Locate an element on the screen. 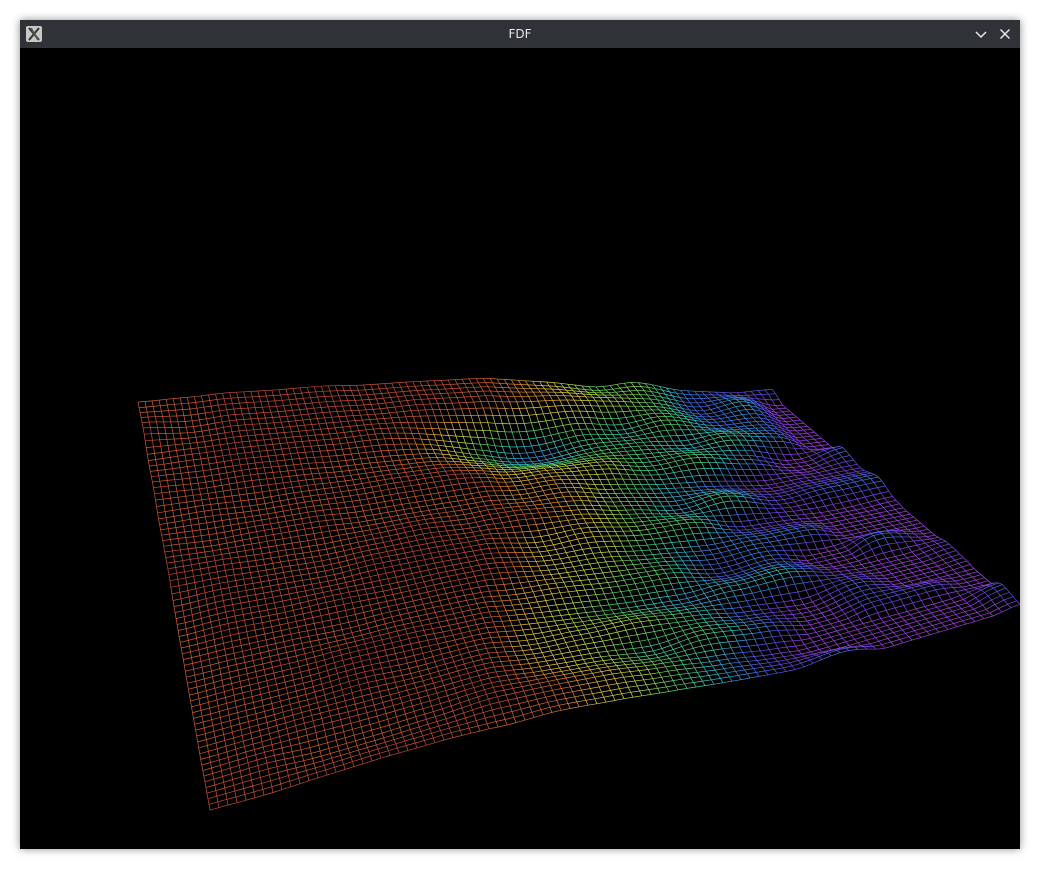  window-title: FDF is located at coordinates (520, 34).